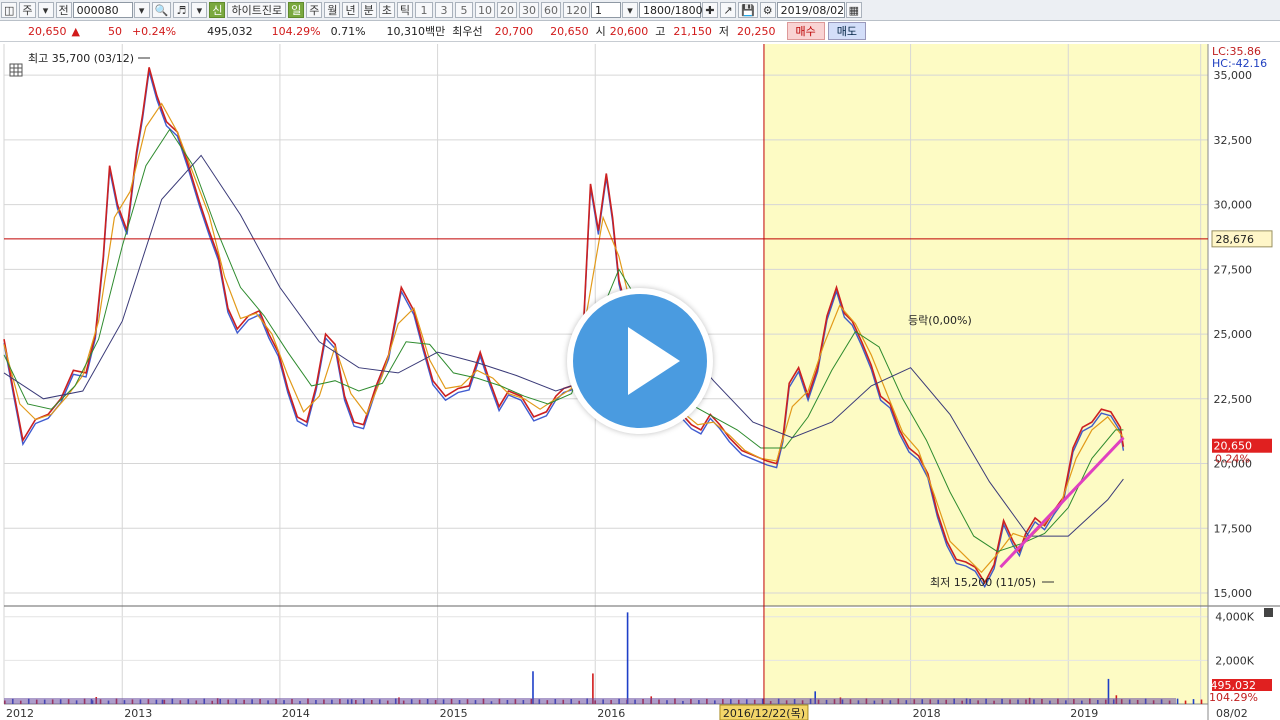  Describe the element at coordinates (63, 10) in the screenshot. I see `type-select: 전` at that location.